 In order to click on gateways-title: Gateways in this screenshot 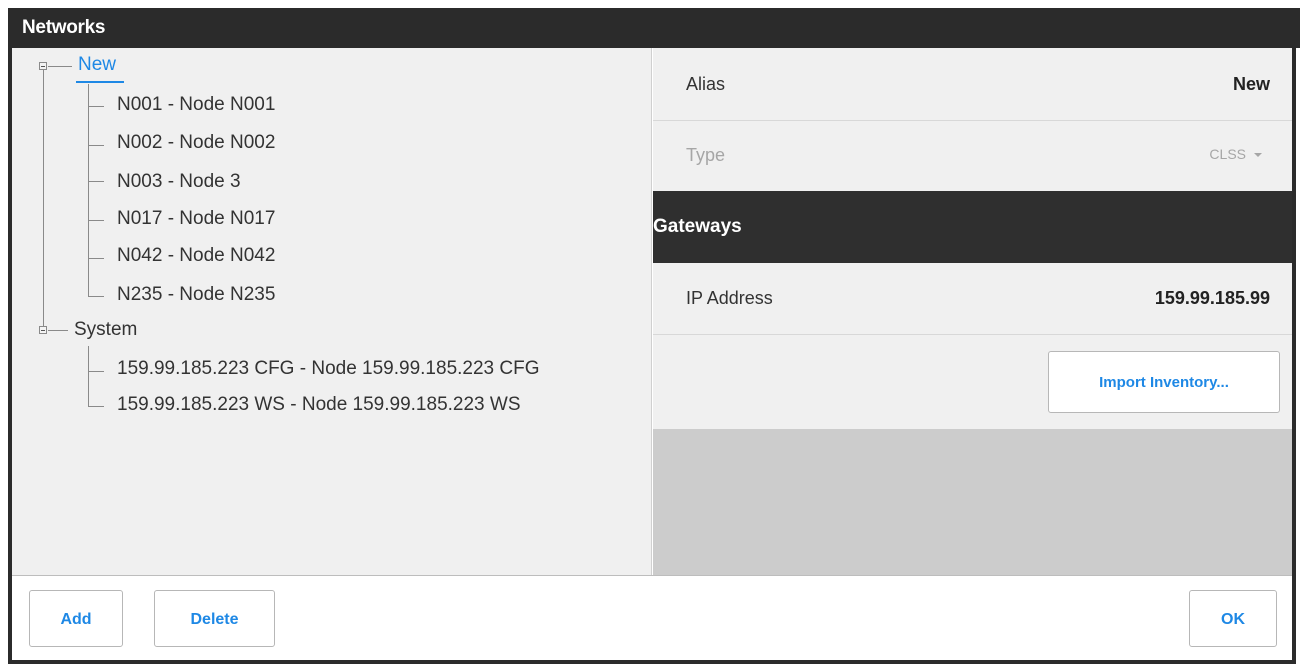, I will do `click(697, 226)`.